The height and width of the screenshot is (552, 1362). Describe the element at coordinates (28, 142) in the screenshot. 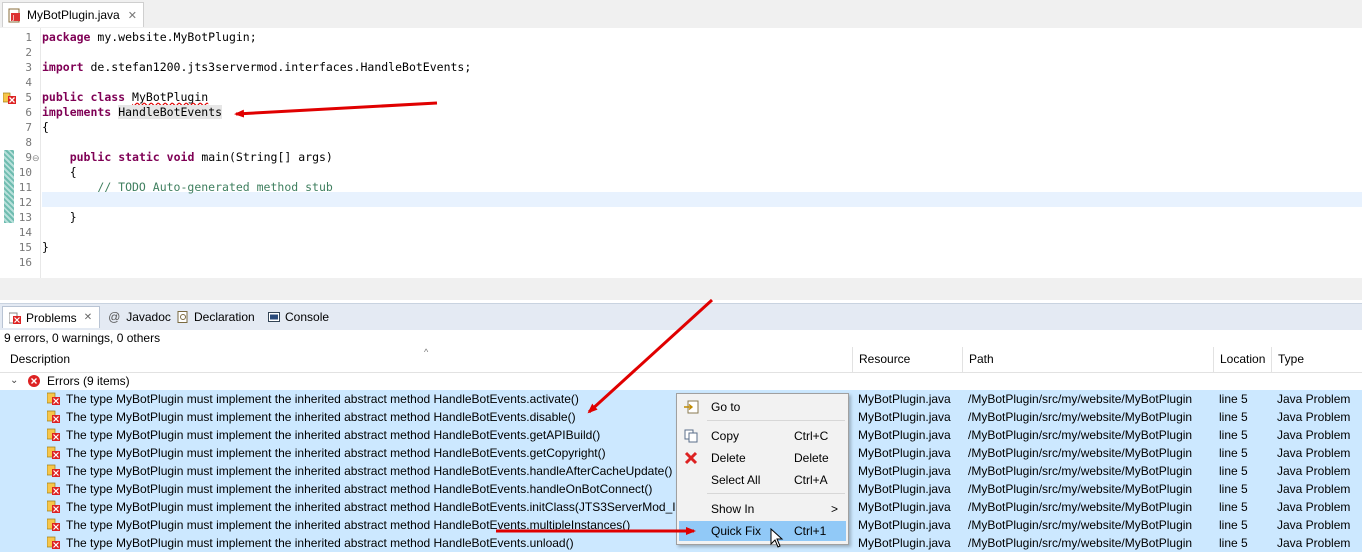

I see `line-number: 8` at that location.